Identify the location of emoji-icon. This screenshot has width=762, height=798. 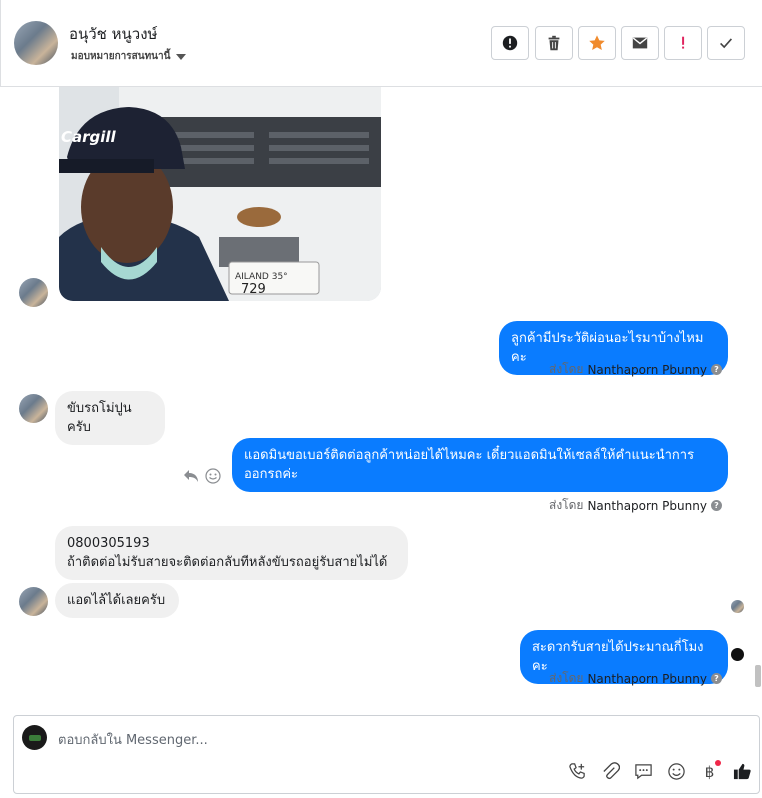
(676, 771).